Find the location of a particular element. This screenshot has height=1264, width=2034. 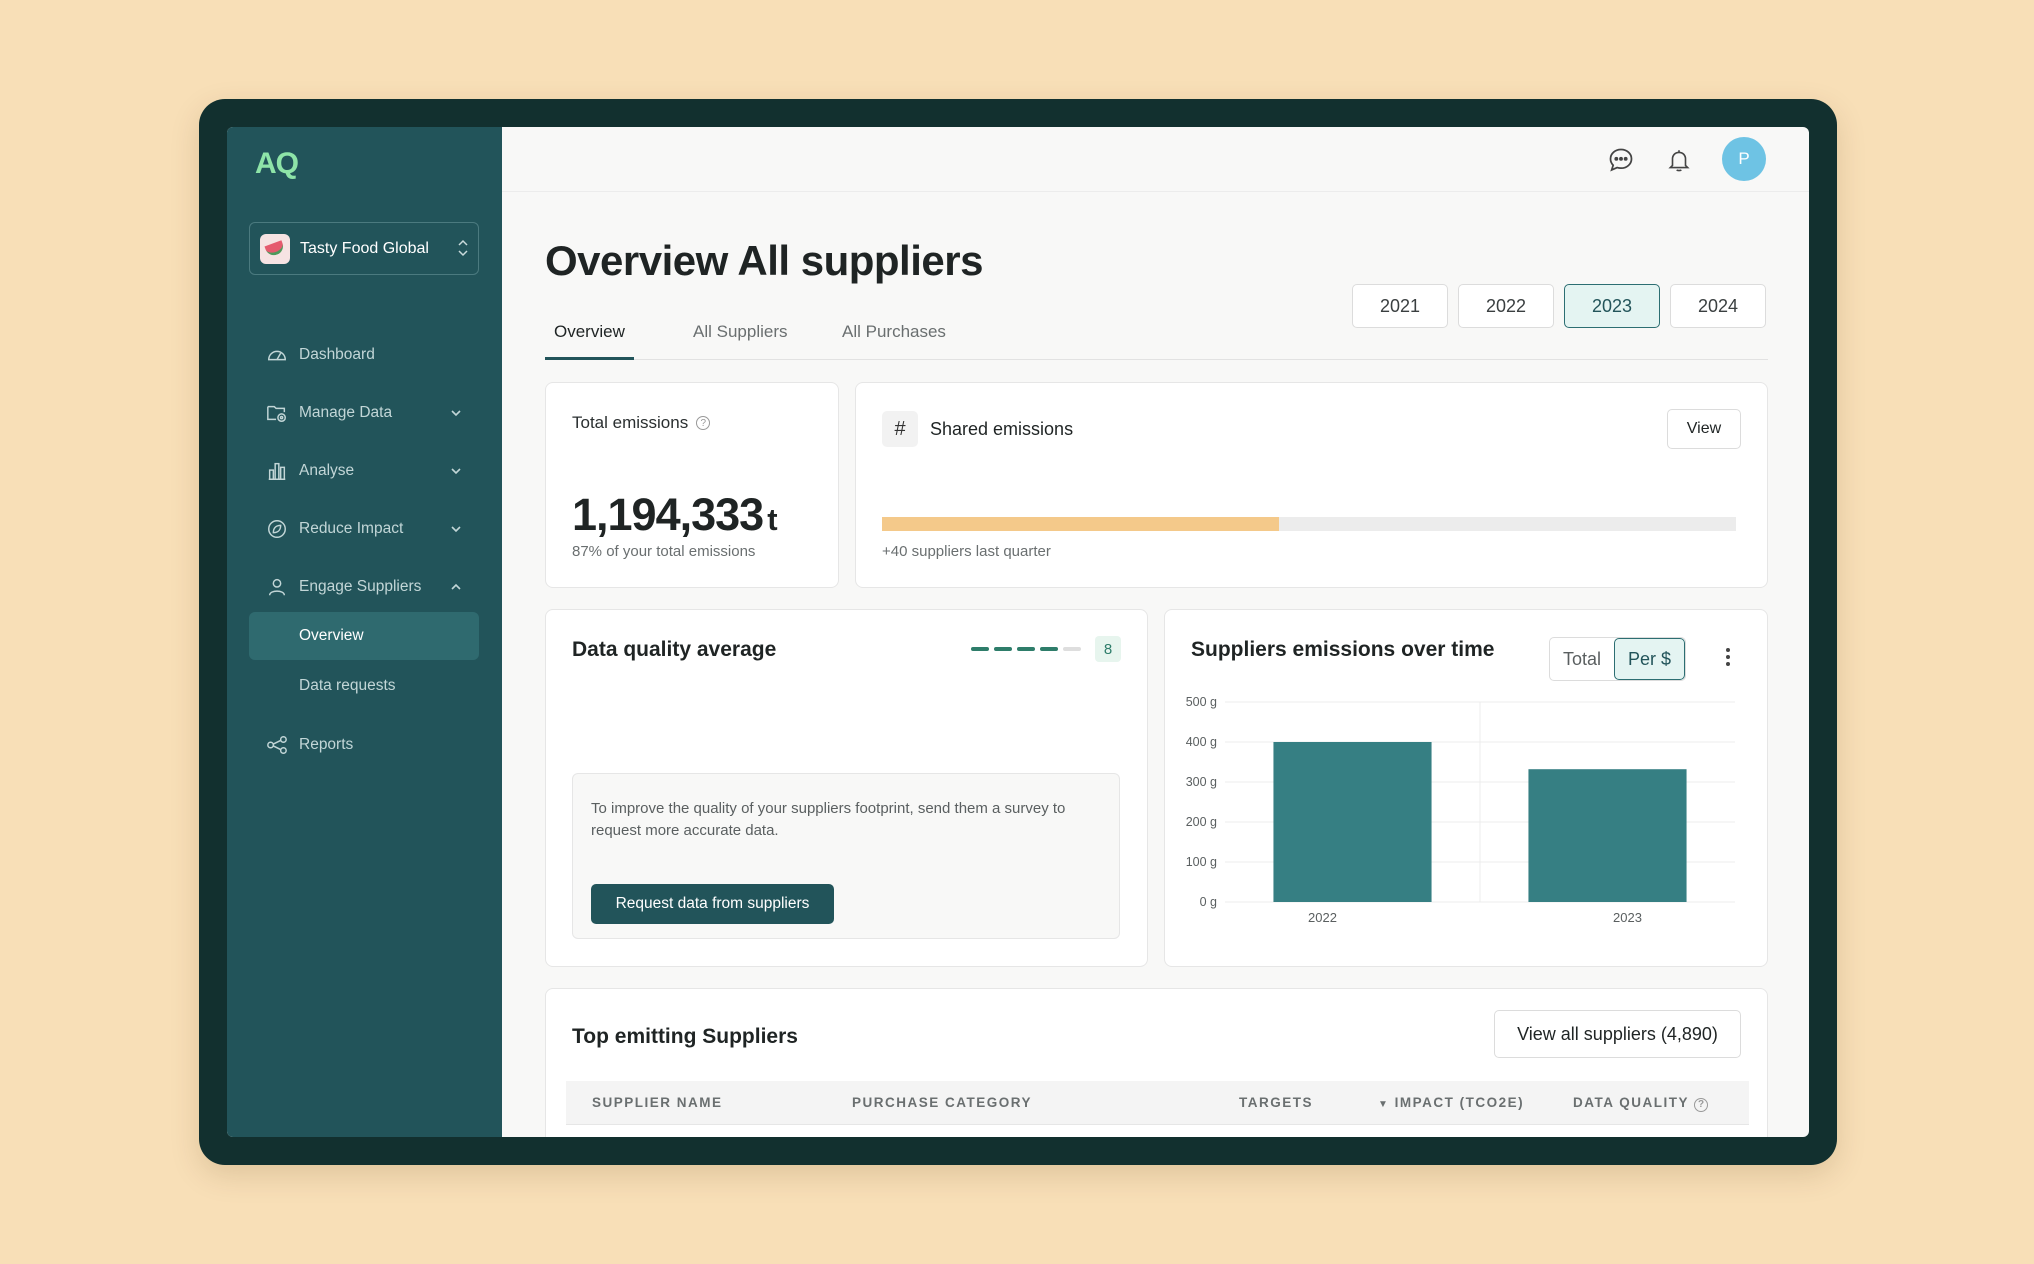

data-quality-score-badge: 8 is located at coordinates (1108, 649).